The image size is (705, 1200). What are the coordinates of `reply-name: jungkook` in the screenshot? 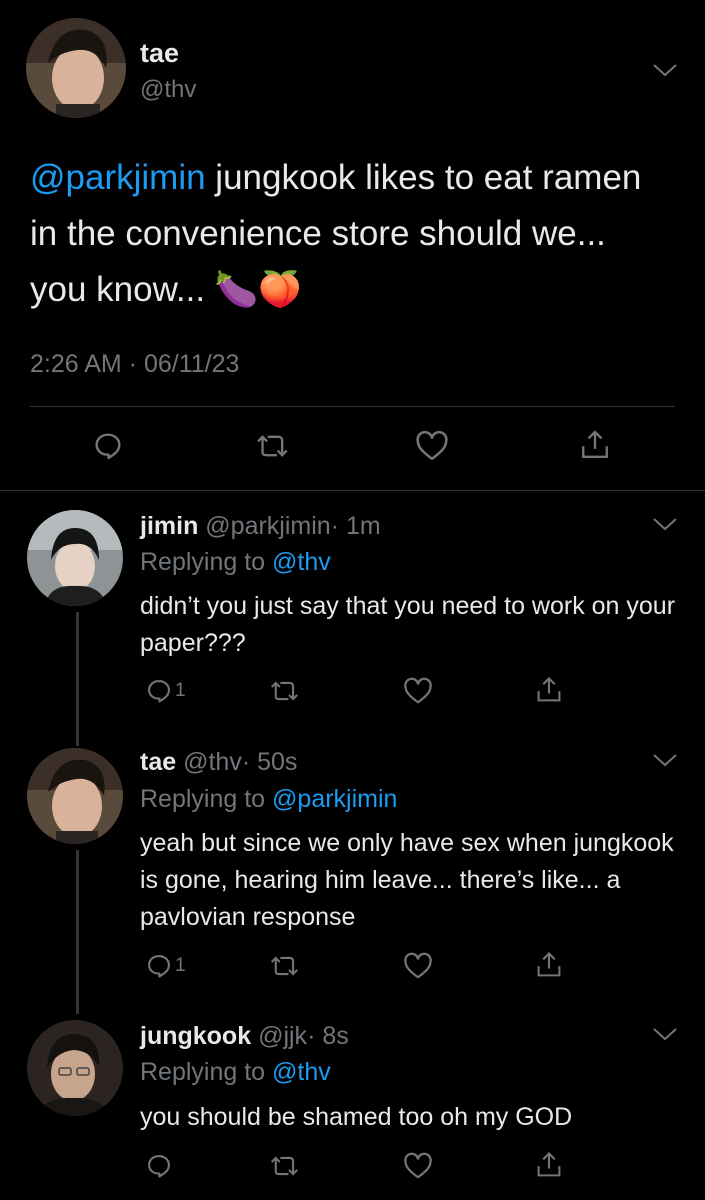 It's located at (195, 1036).